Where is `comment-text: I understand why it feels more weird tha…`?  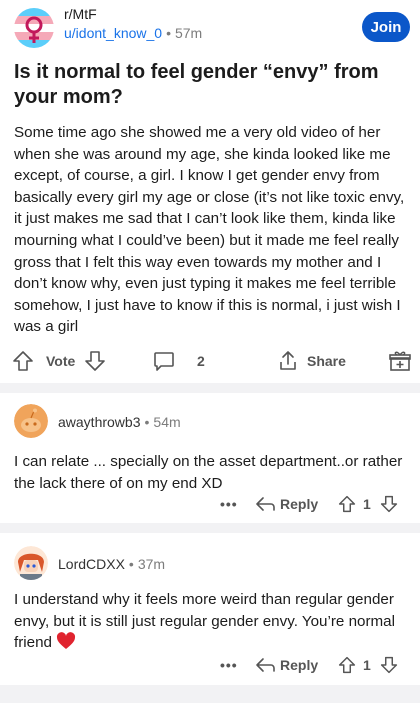 comment-text: I understand why it feels more weird tha… is located at coordinates (212, 621).